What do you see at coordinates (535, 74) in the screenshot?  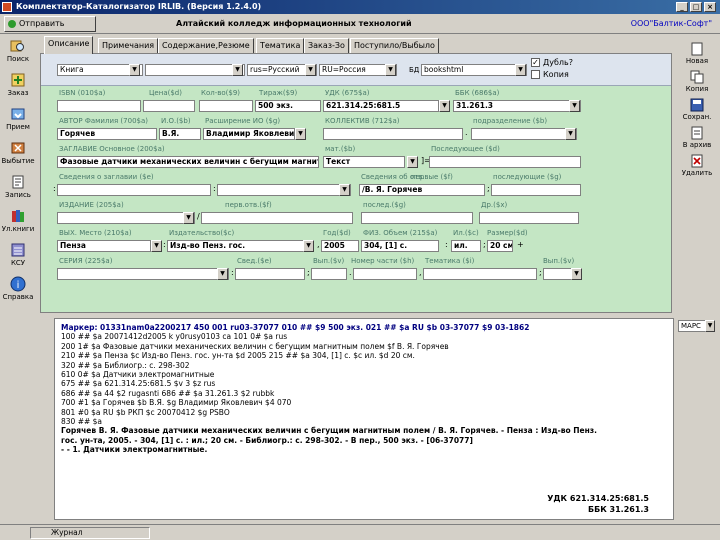 I see `copy-checkbox` at bounding box center [535, 74].